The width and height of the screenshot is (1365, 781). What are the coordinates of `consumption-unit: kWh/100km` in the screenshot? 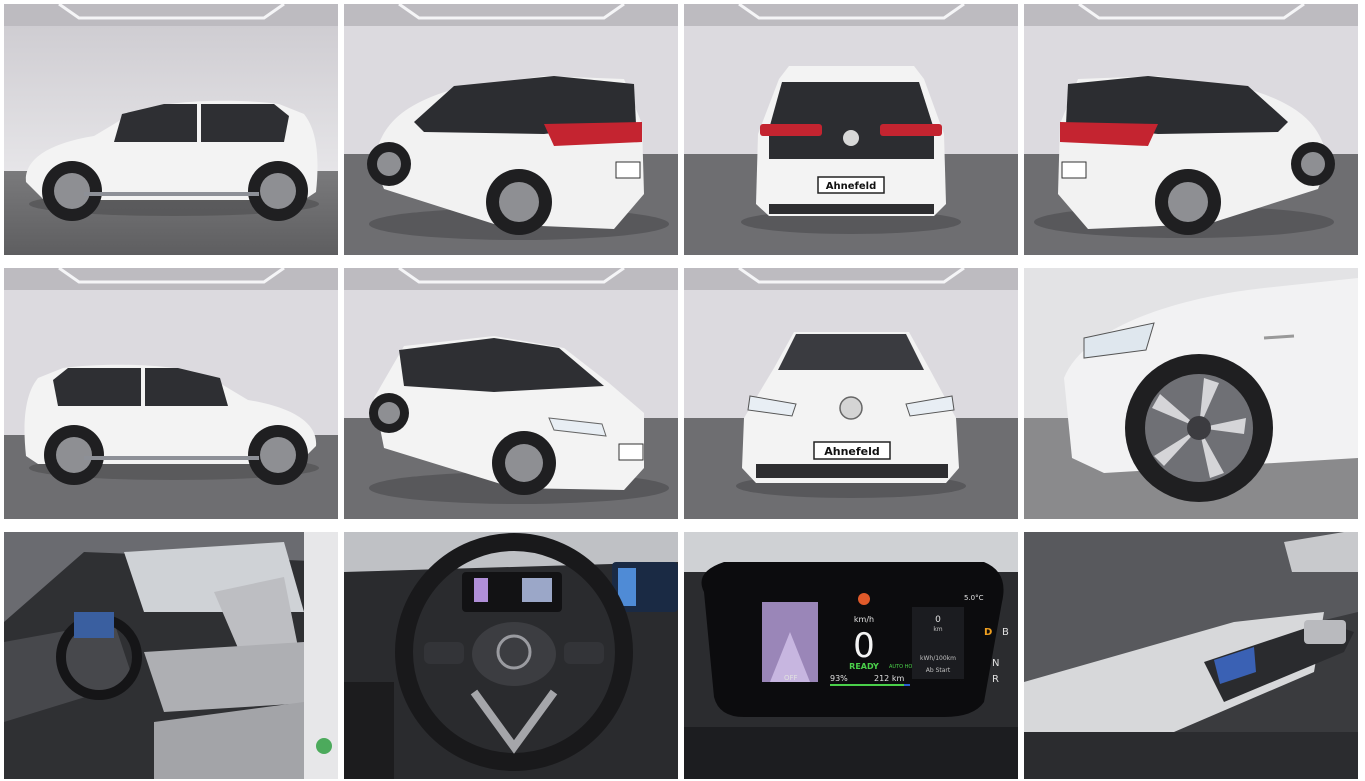 It's located at (938, 658).